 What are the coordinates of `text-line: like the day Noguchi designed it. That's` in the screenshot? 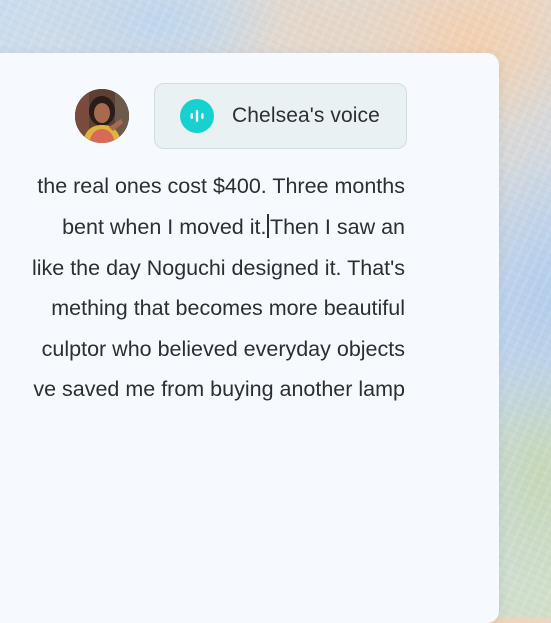 It's located at (215, 268).